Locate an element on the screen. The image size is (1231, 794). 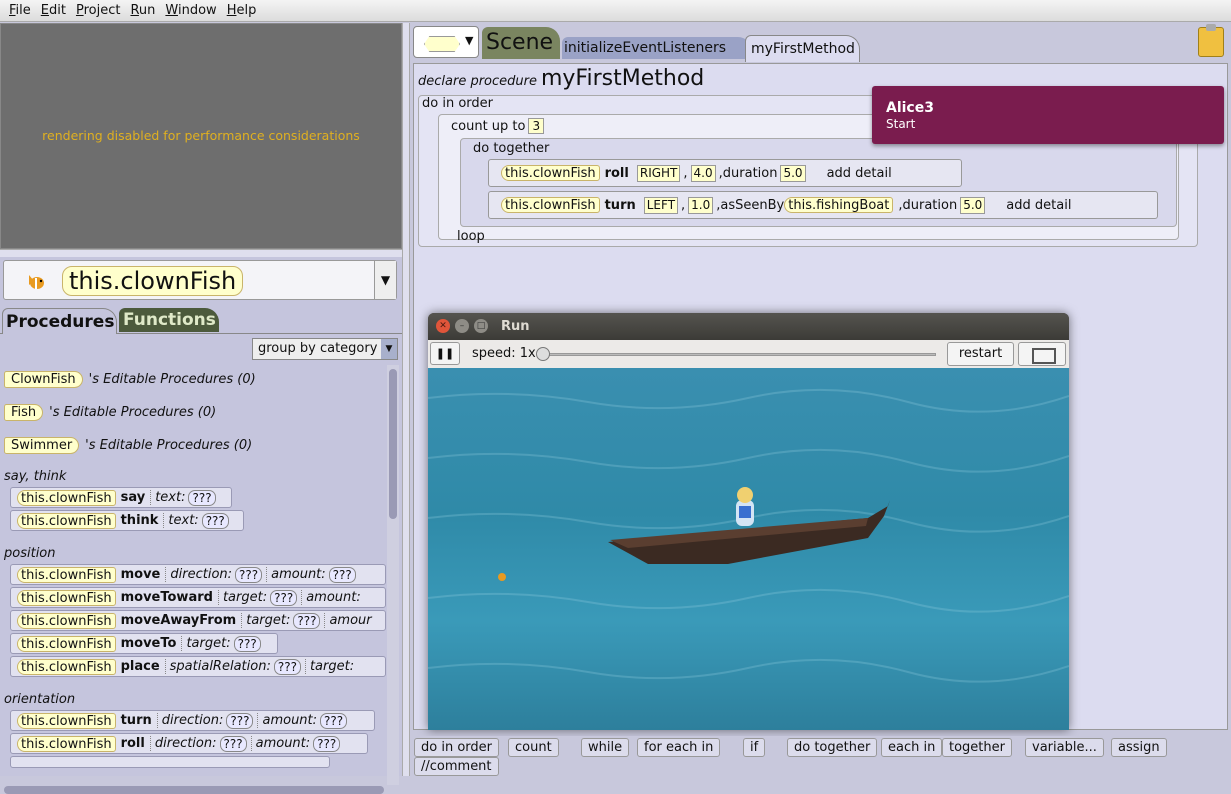
stmt-as-seen-by: this.fishingBoat is located at coordinates (839, 205).